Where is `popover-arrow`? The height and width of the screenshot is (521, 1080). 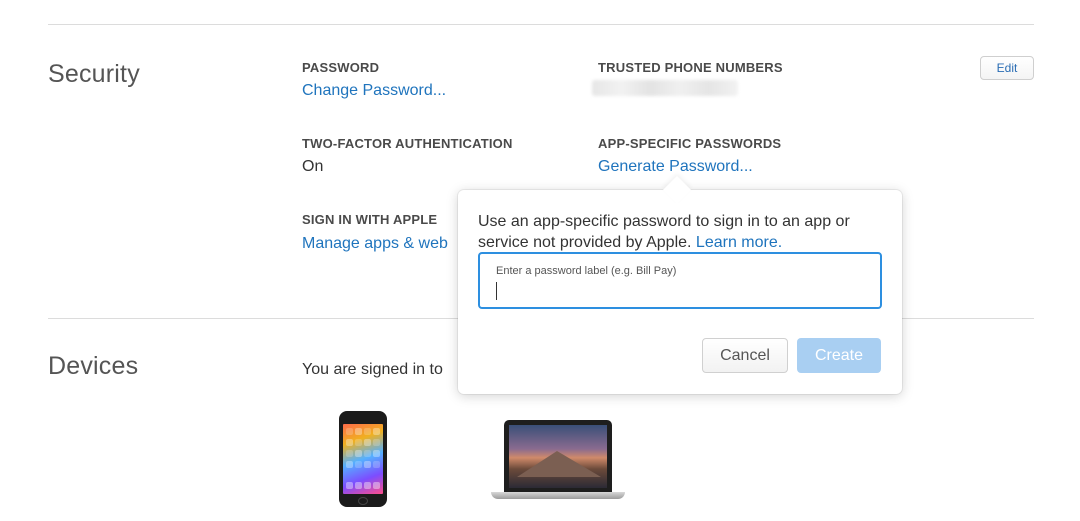 popover-arrow is located at coordinates (677, 190).